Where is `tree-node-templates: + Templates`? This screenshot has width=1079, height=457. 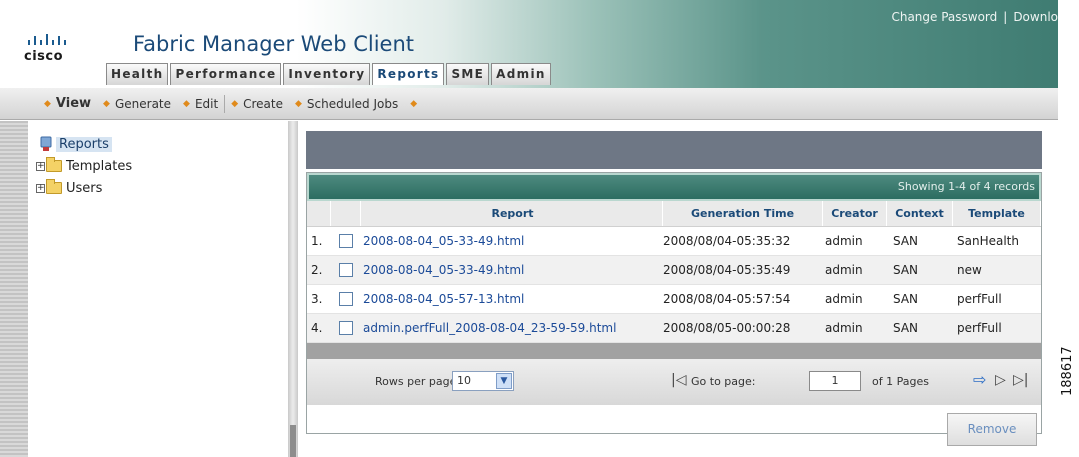
tree-node-templates: + Templates is located at coordinates (84, 166).